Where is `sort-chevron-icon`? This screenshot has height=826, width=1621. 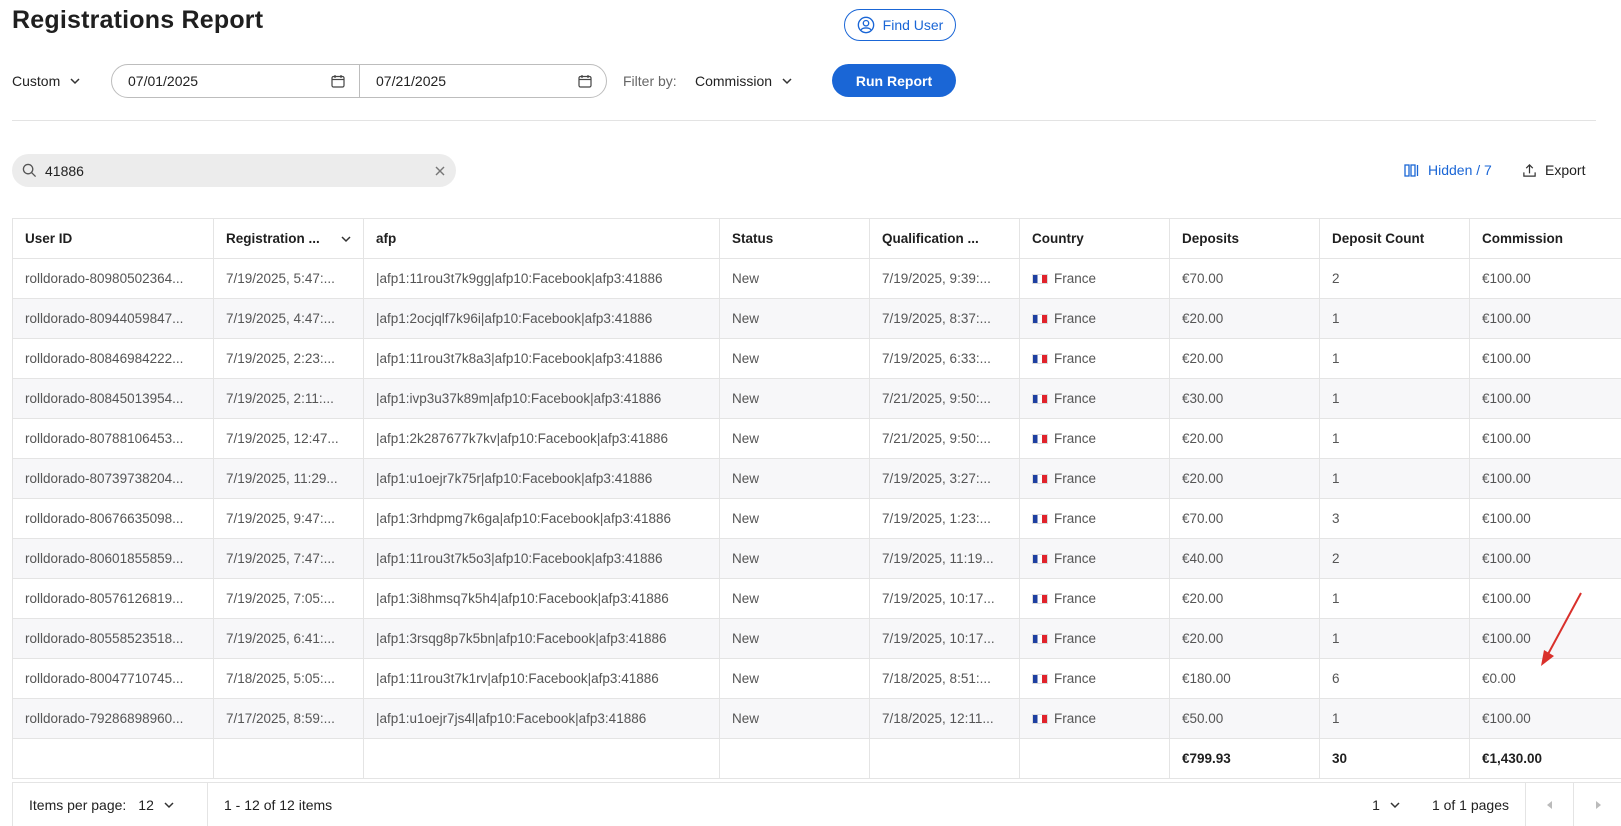
sort-chevron-icon is located at coordinates (346, 239).